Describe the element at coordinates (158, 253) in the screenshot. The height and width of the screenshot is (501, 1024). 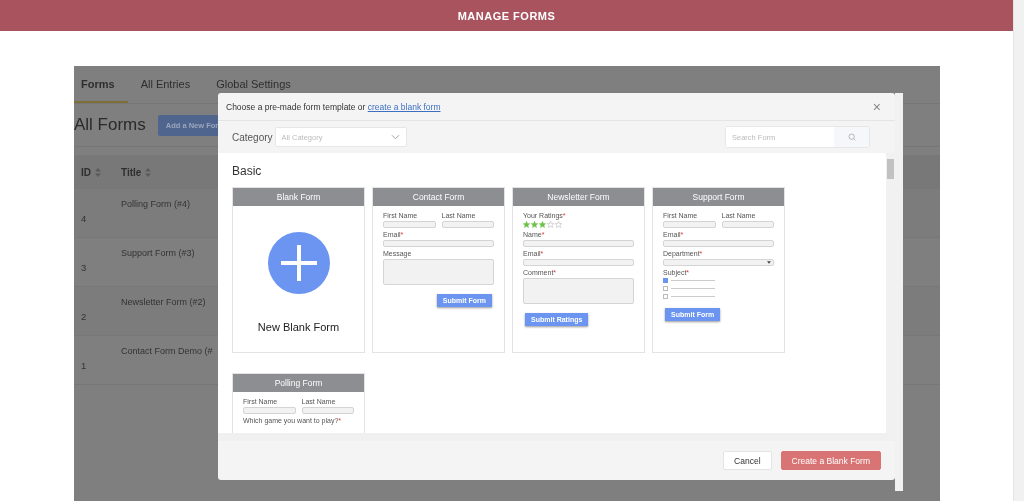
I see `table-cell-text: Support Form (#3)` at that location.